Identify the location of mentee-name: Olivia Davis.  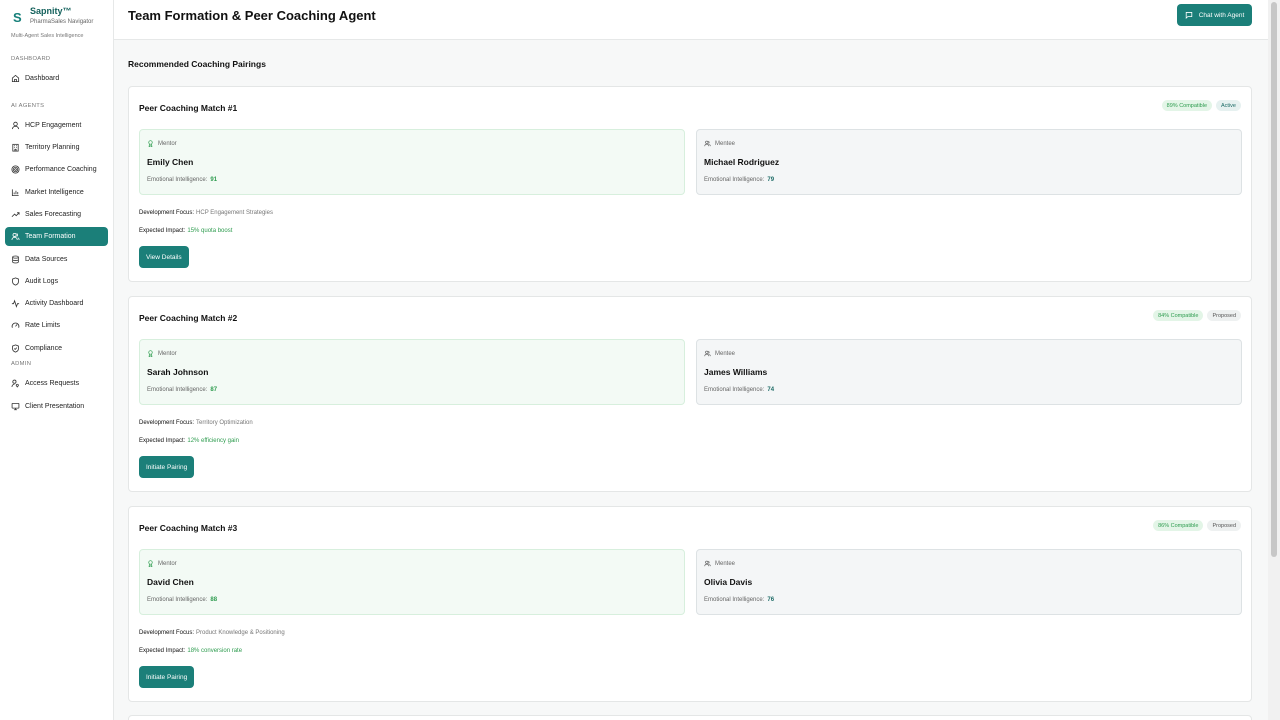
(728, 582).